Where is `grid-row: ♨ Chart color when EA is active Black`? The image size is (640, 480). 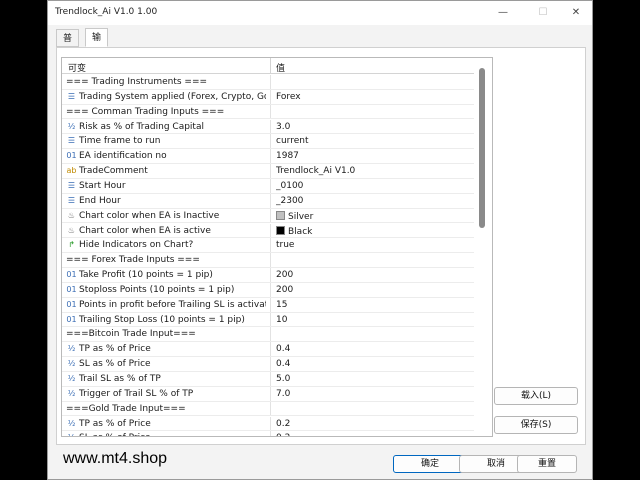 grid-row: ♨ Chart color when EA is active Black is located at coordinates (268, 231).